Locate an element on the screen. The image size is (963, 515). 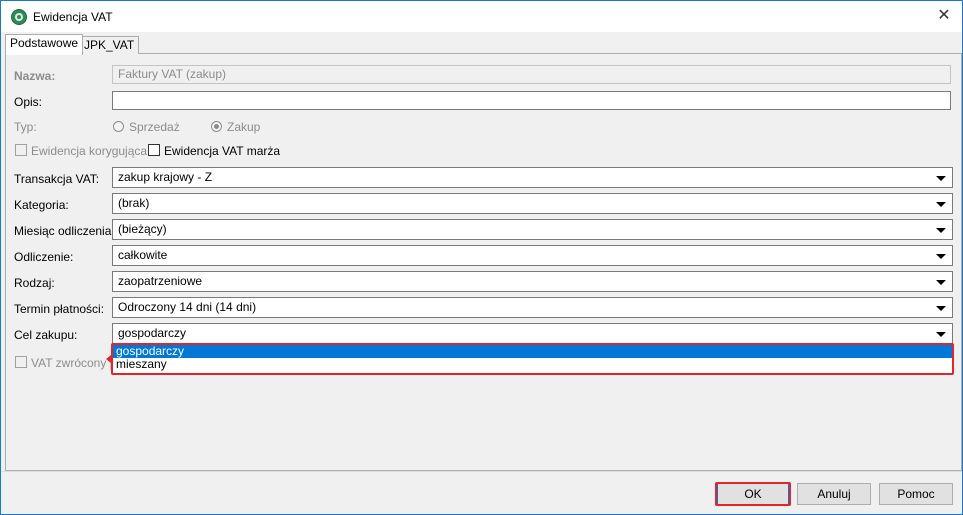
ewidencja-vat-marza-label: Ewidencja VAT marża is located at coordinates (222, 151).